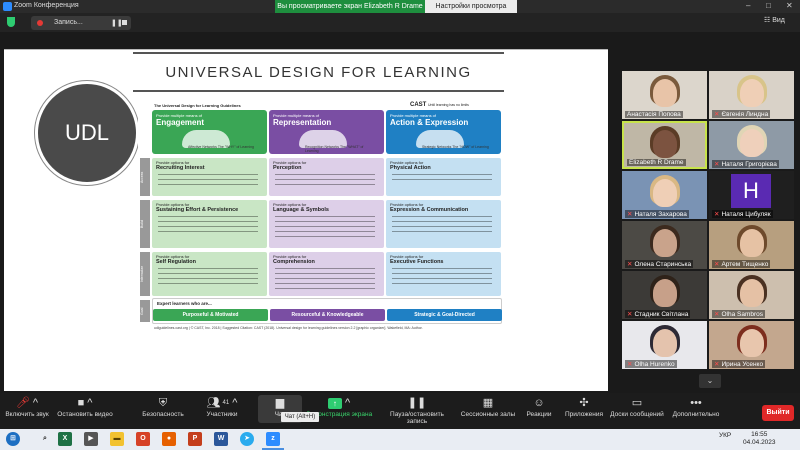 The height and width of the screenshot is (450, 800). What do you see at coordinates (759, 439) in the screenshot?
I see `taskbar-clock: 16:55 04.04.2023` at bounding box center [759, 439].